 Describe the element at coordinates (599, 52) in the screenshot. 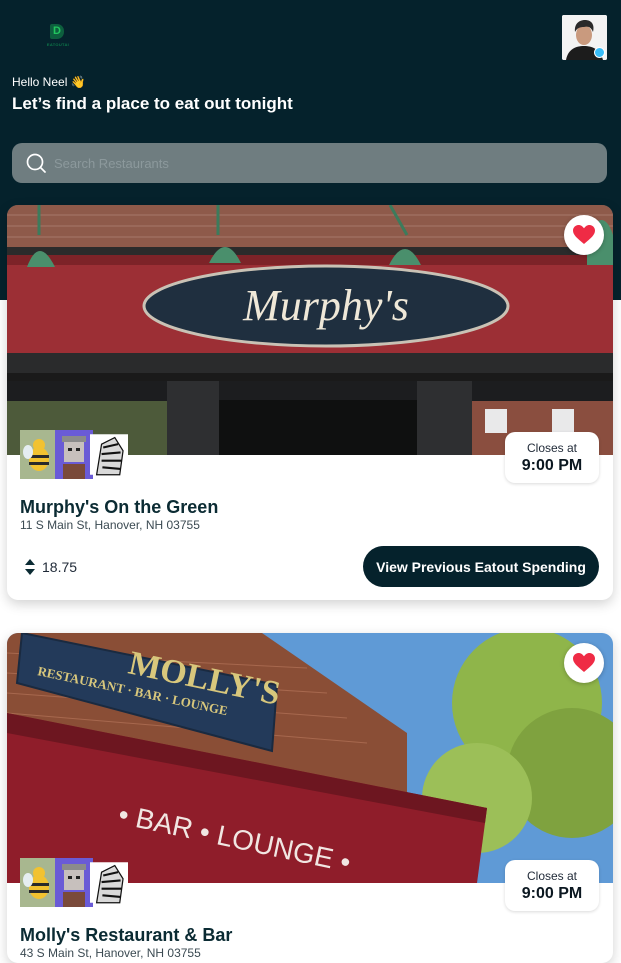

I see `verified-badge-icon` at that location.